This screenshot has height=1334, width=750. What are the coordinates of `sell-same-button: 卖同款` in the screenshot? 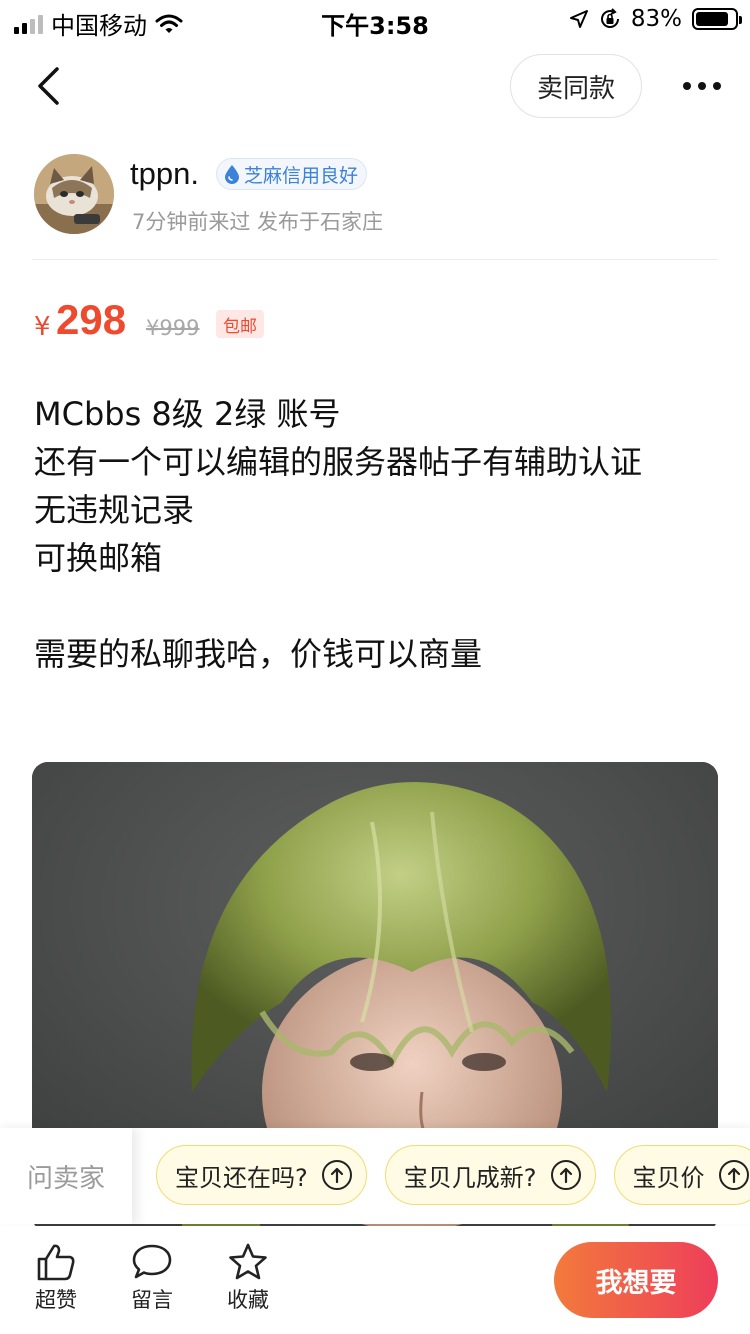 It's located at (576, 86).